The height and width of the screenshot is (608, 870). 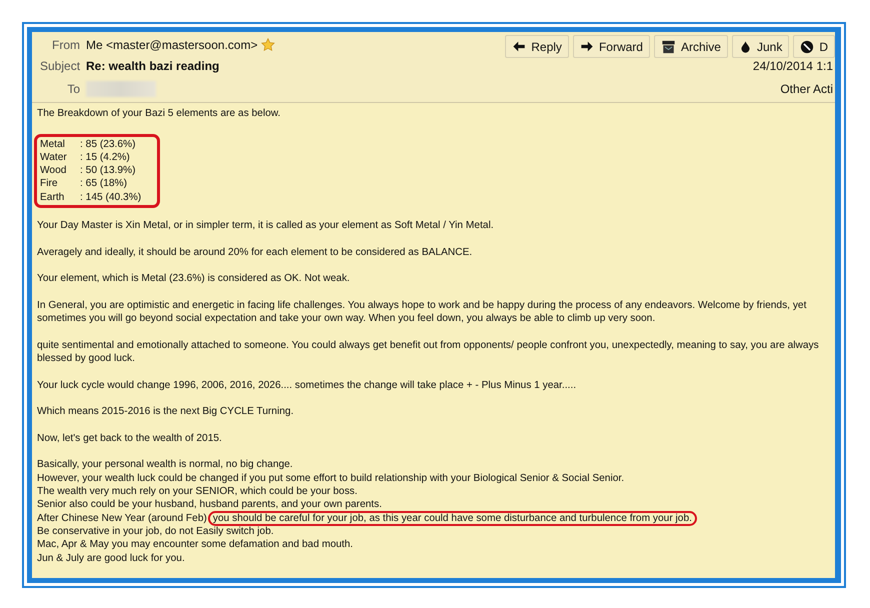 I want to click on other-actions-menu: Other Acti, so click(x=806, y=89).